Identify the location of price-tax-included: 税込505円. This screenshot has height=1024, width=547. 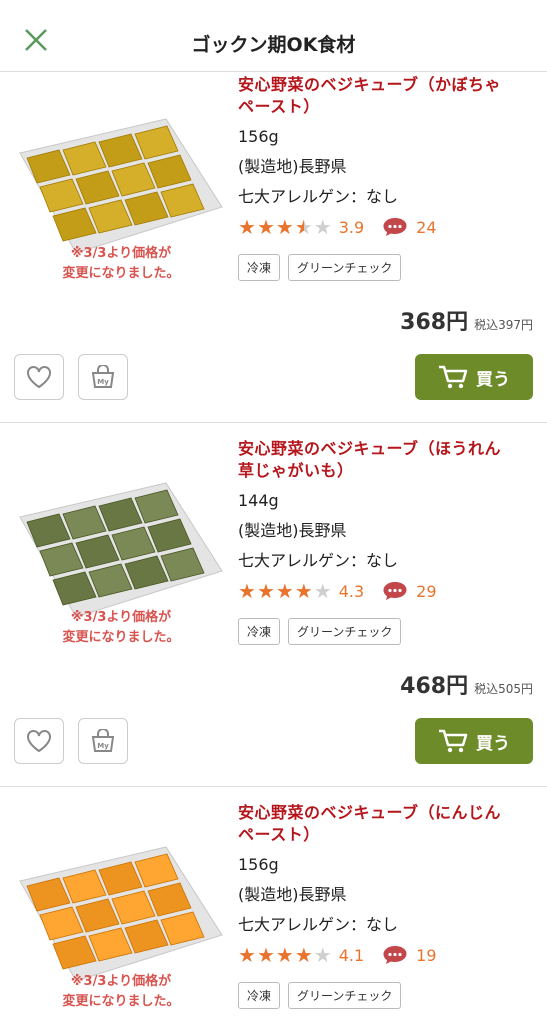
(503, 689).